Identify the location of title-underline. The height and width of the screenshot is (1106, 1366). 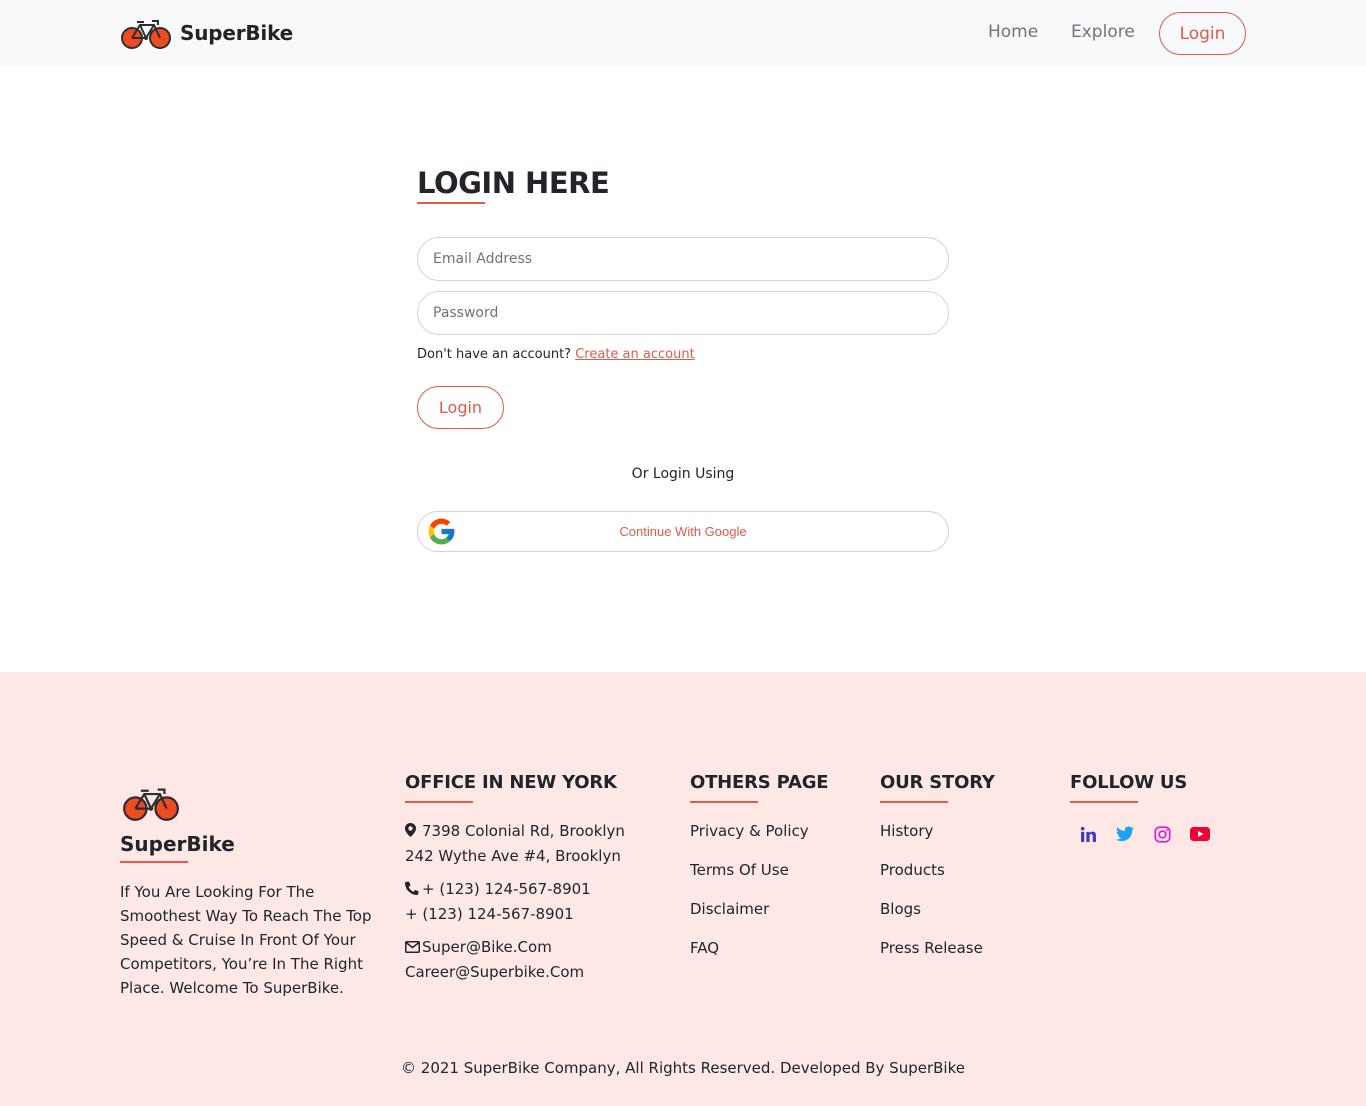
(451, 203).